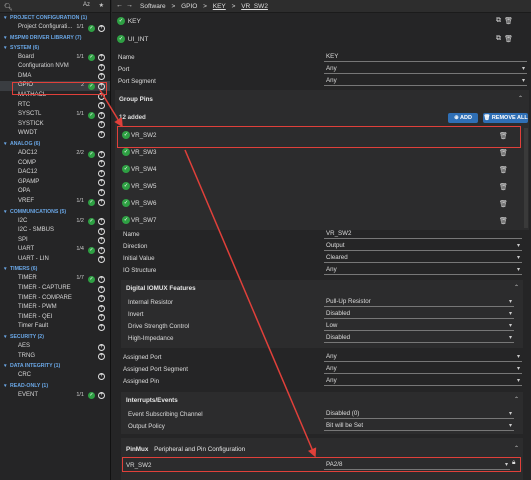 The width and height of the screenshot is (531, 480). What do you see at coordinates (101, 5) in the screenshot?
I see `star-icon: ★` at bounding box center [101, 5].